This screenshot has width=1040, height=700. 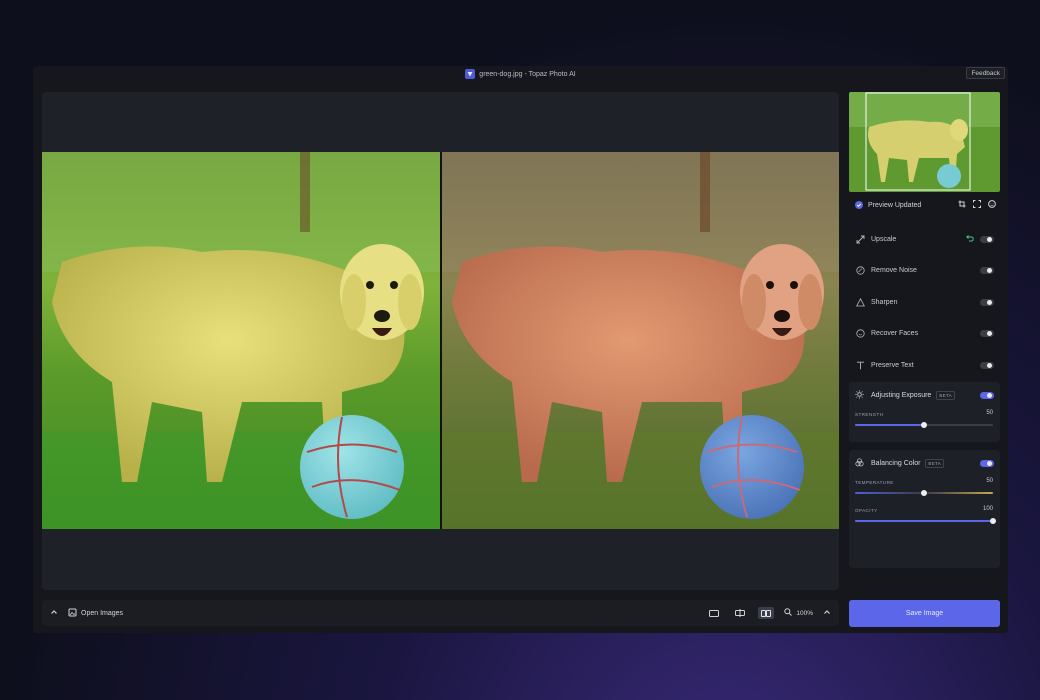 I want to click on topaz-logo-icon, so click(x=470, y=74).